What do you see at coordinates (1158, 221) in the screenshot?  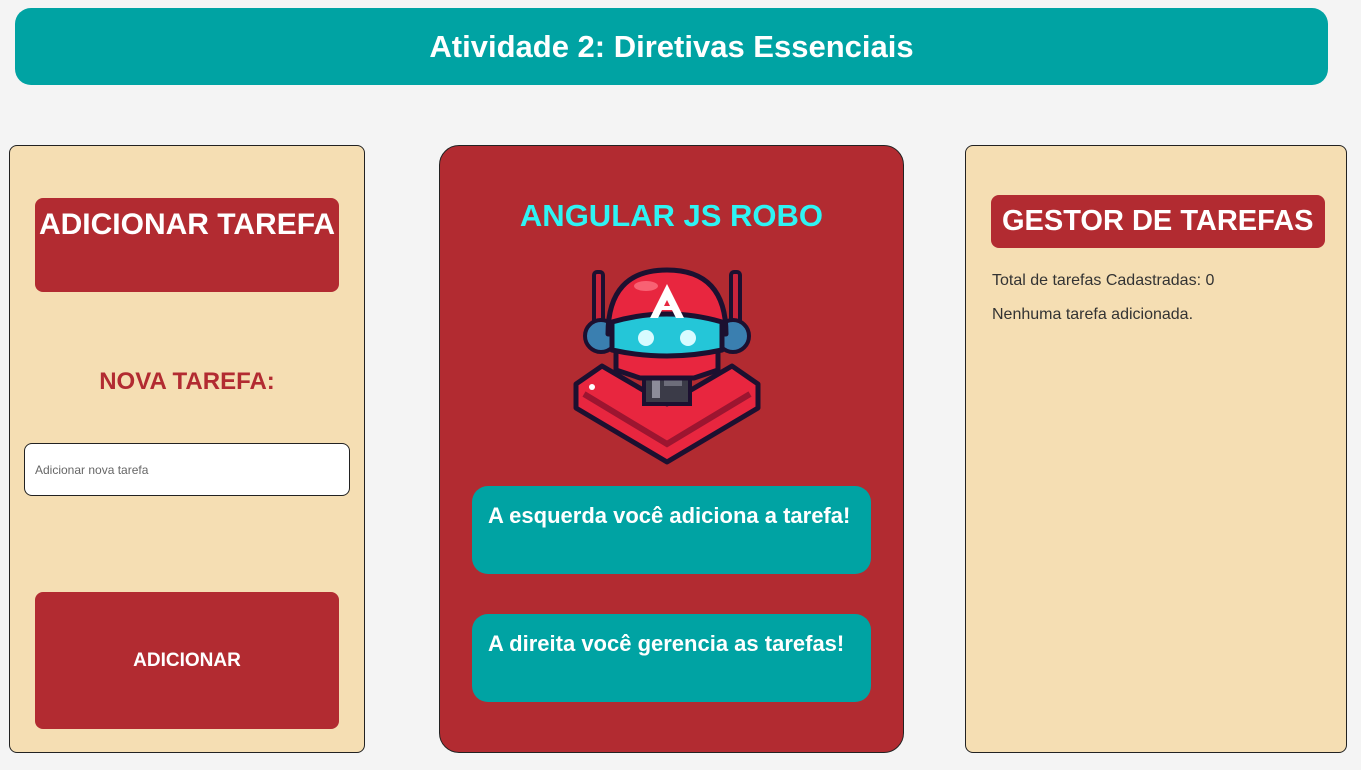 I see `task-manager-title: GESTOR DE TAREFAS` at bounding box center [1158, 221].